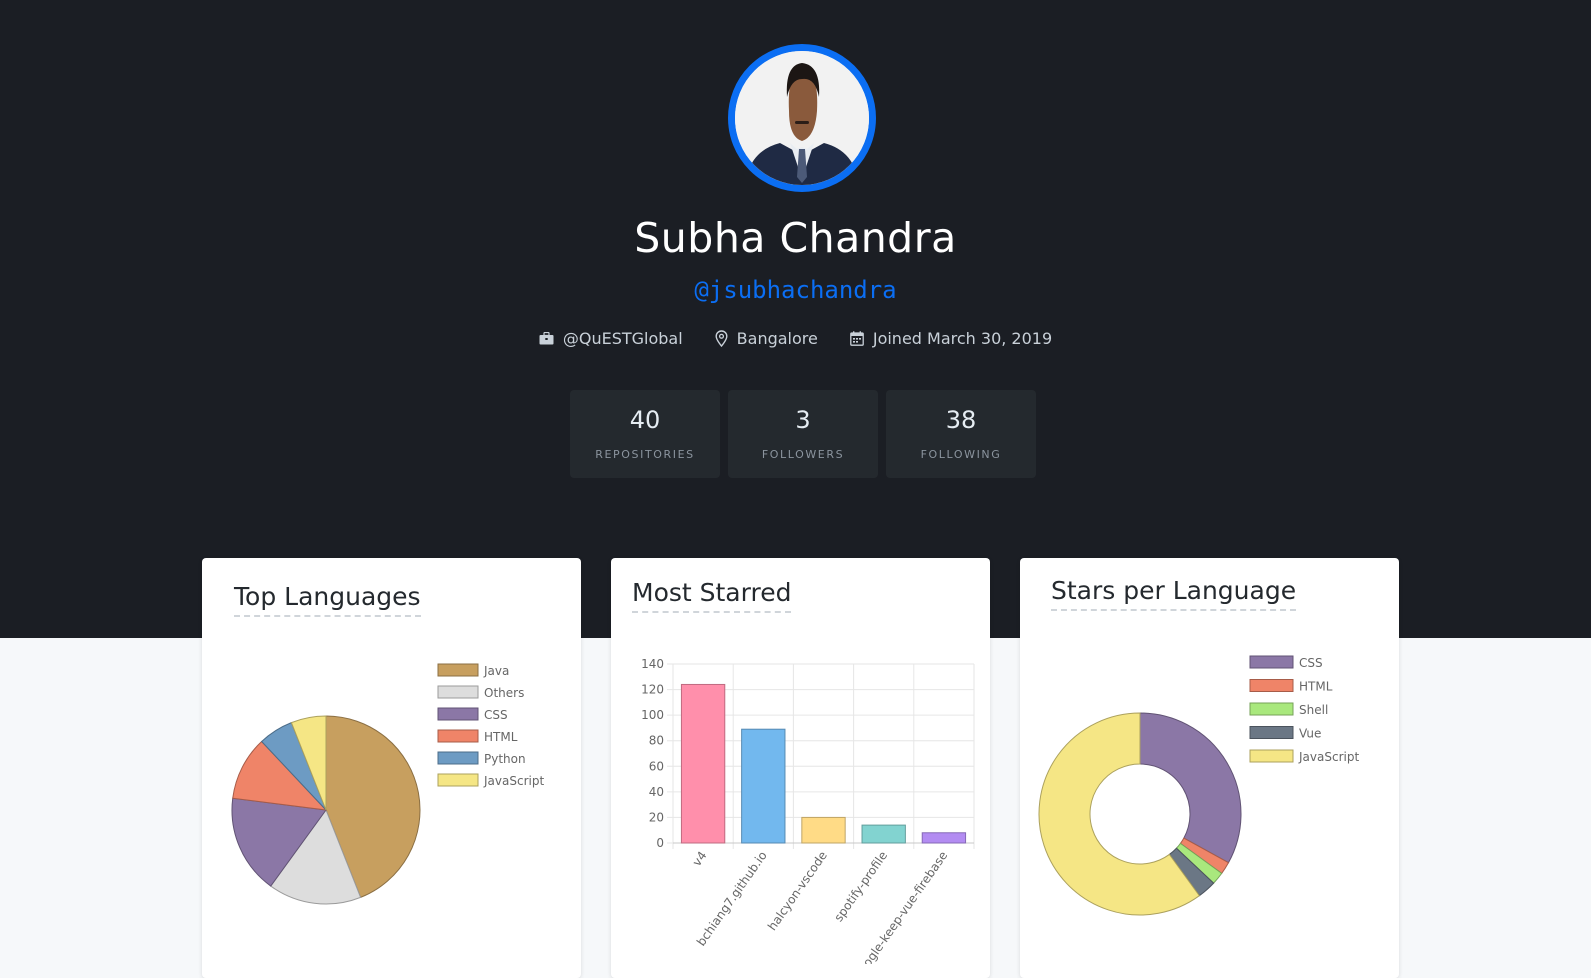  I want to click on stars-per-language-chart: CSS HTML Shell Vue JavaScript, so click(1198, 785).